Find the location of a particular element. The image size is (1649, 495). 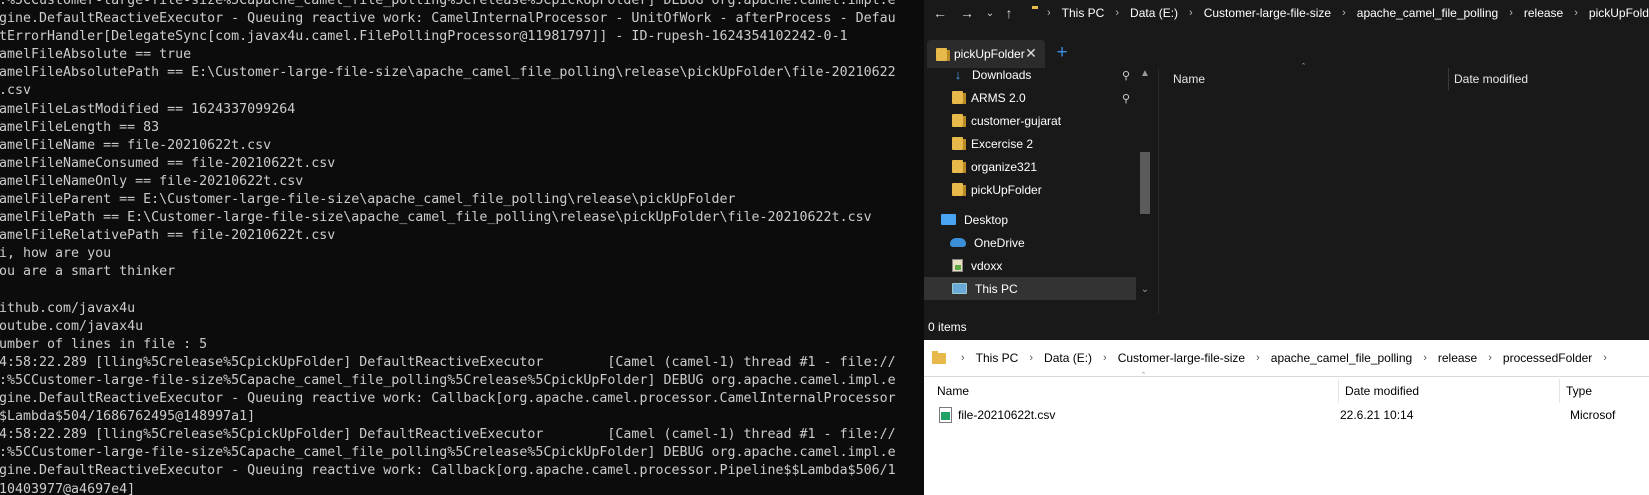

nav-item-downloads: ↓ Downloads is located at coordinates (1039, 74).